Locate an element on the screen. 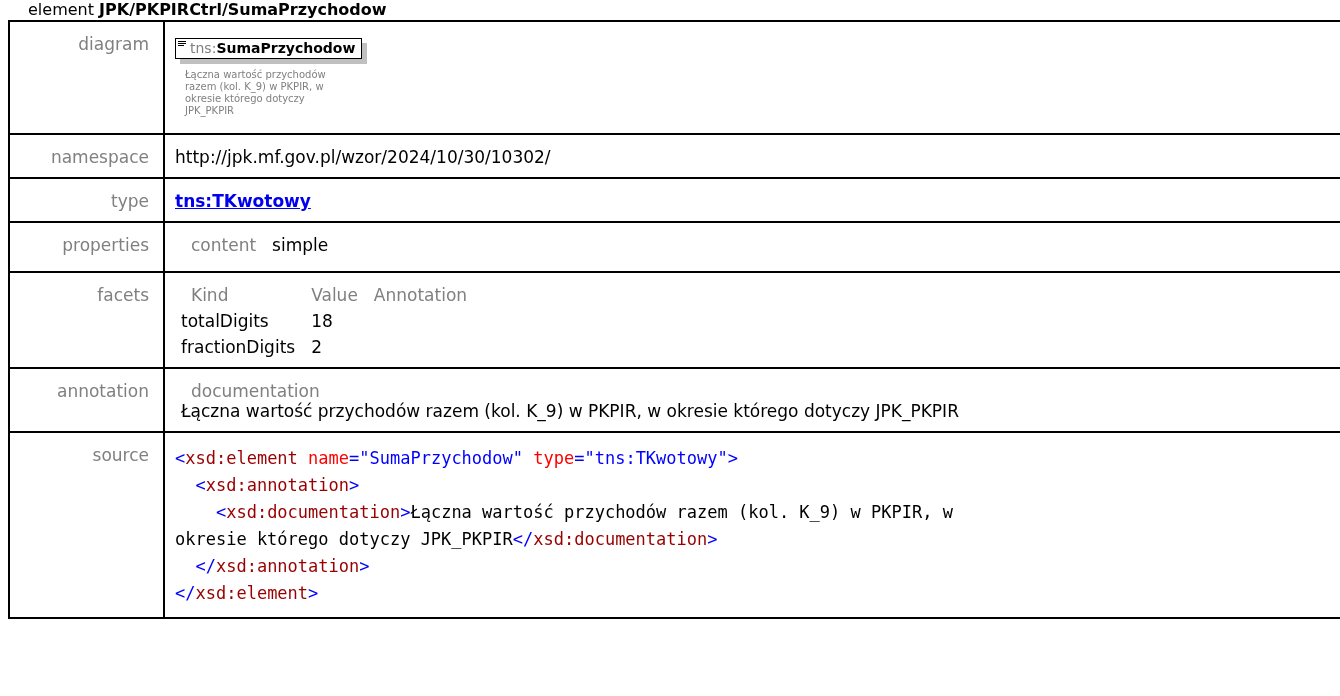  code-line: </xsd:element> is located at coordinates (247, 593).